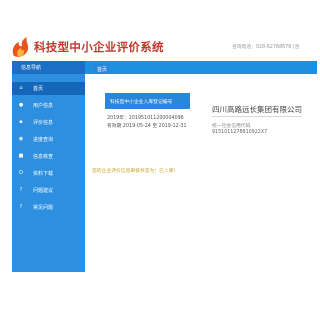  What do you see at coordinates (147, 126) in the screenshot?
I see `certificate-validity: 有效期 2019-05-24 至 2019-12-31` at bounding box center [147, 126].